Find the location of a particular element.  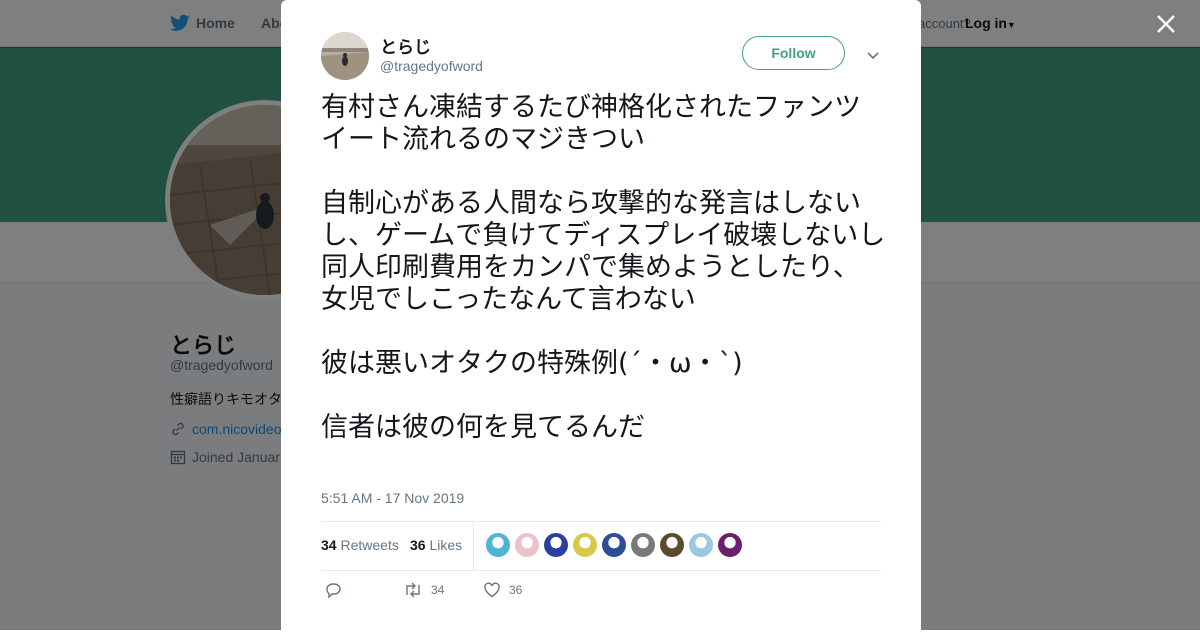

chevron-down-icon is located at coordinates (873, 56).